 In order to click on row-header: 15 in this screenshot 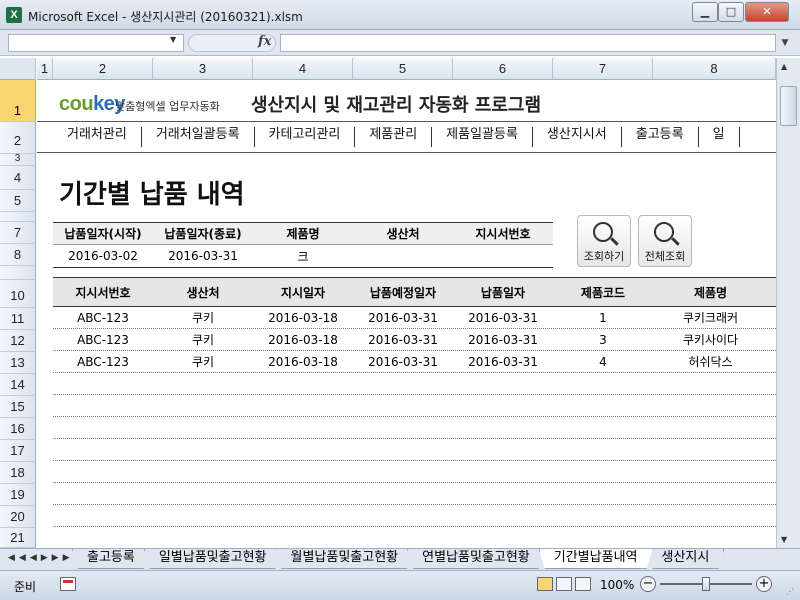, I will do `click(18, 407)`.